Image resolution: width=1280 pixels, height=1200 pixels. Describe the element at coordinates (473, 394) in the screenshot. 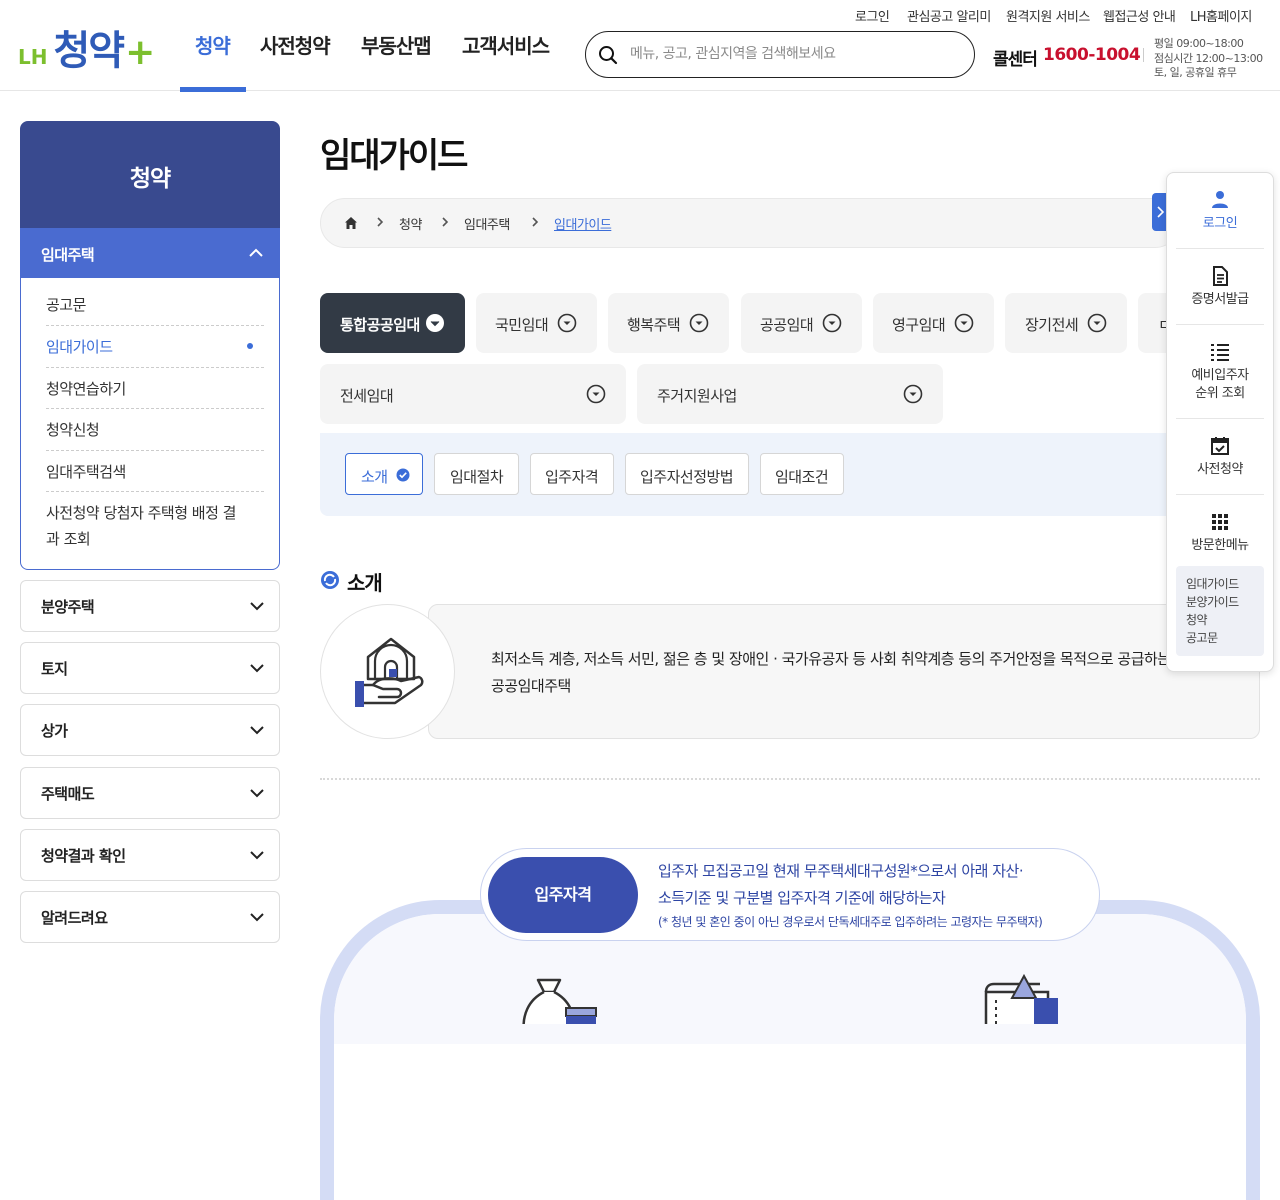

I see `tab-jeonse-rental: 전세임대` at that location.